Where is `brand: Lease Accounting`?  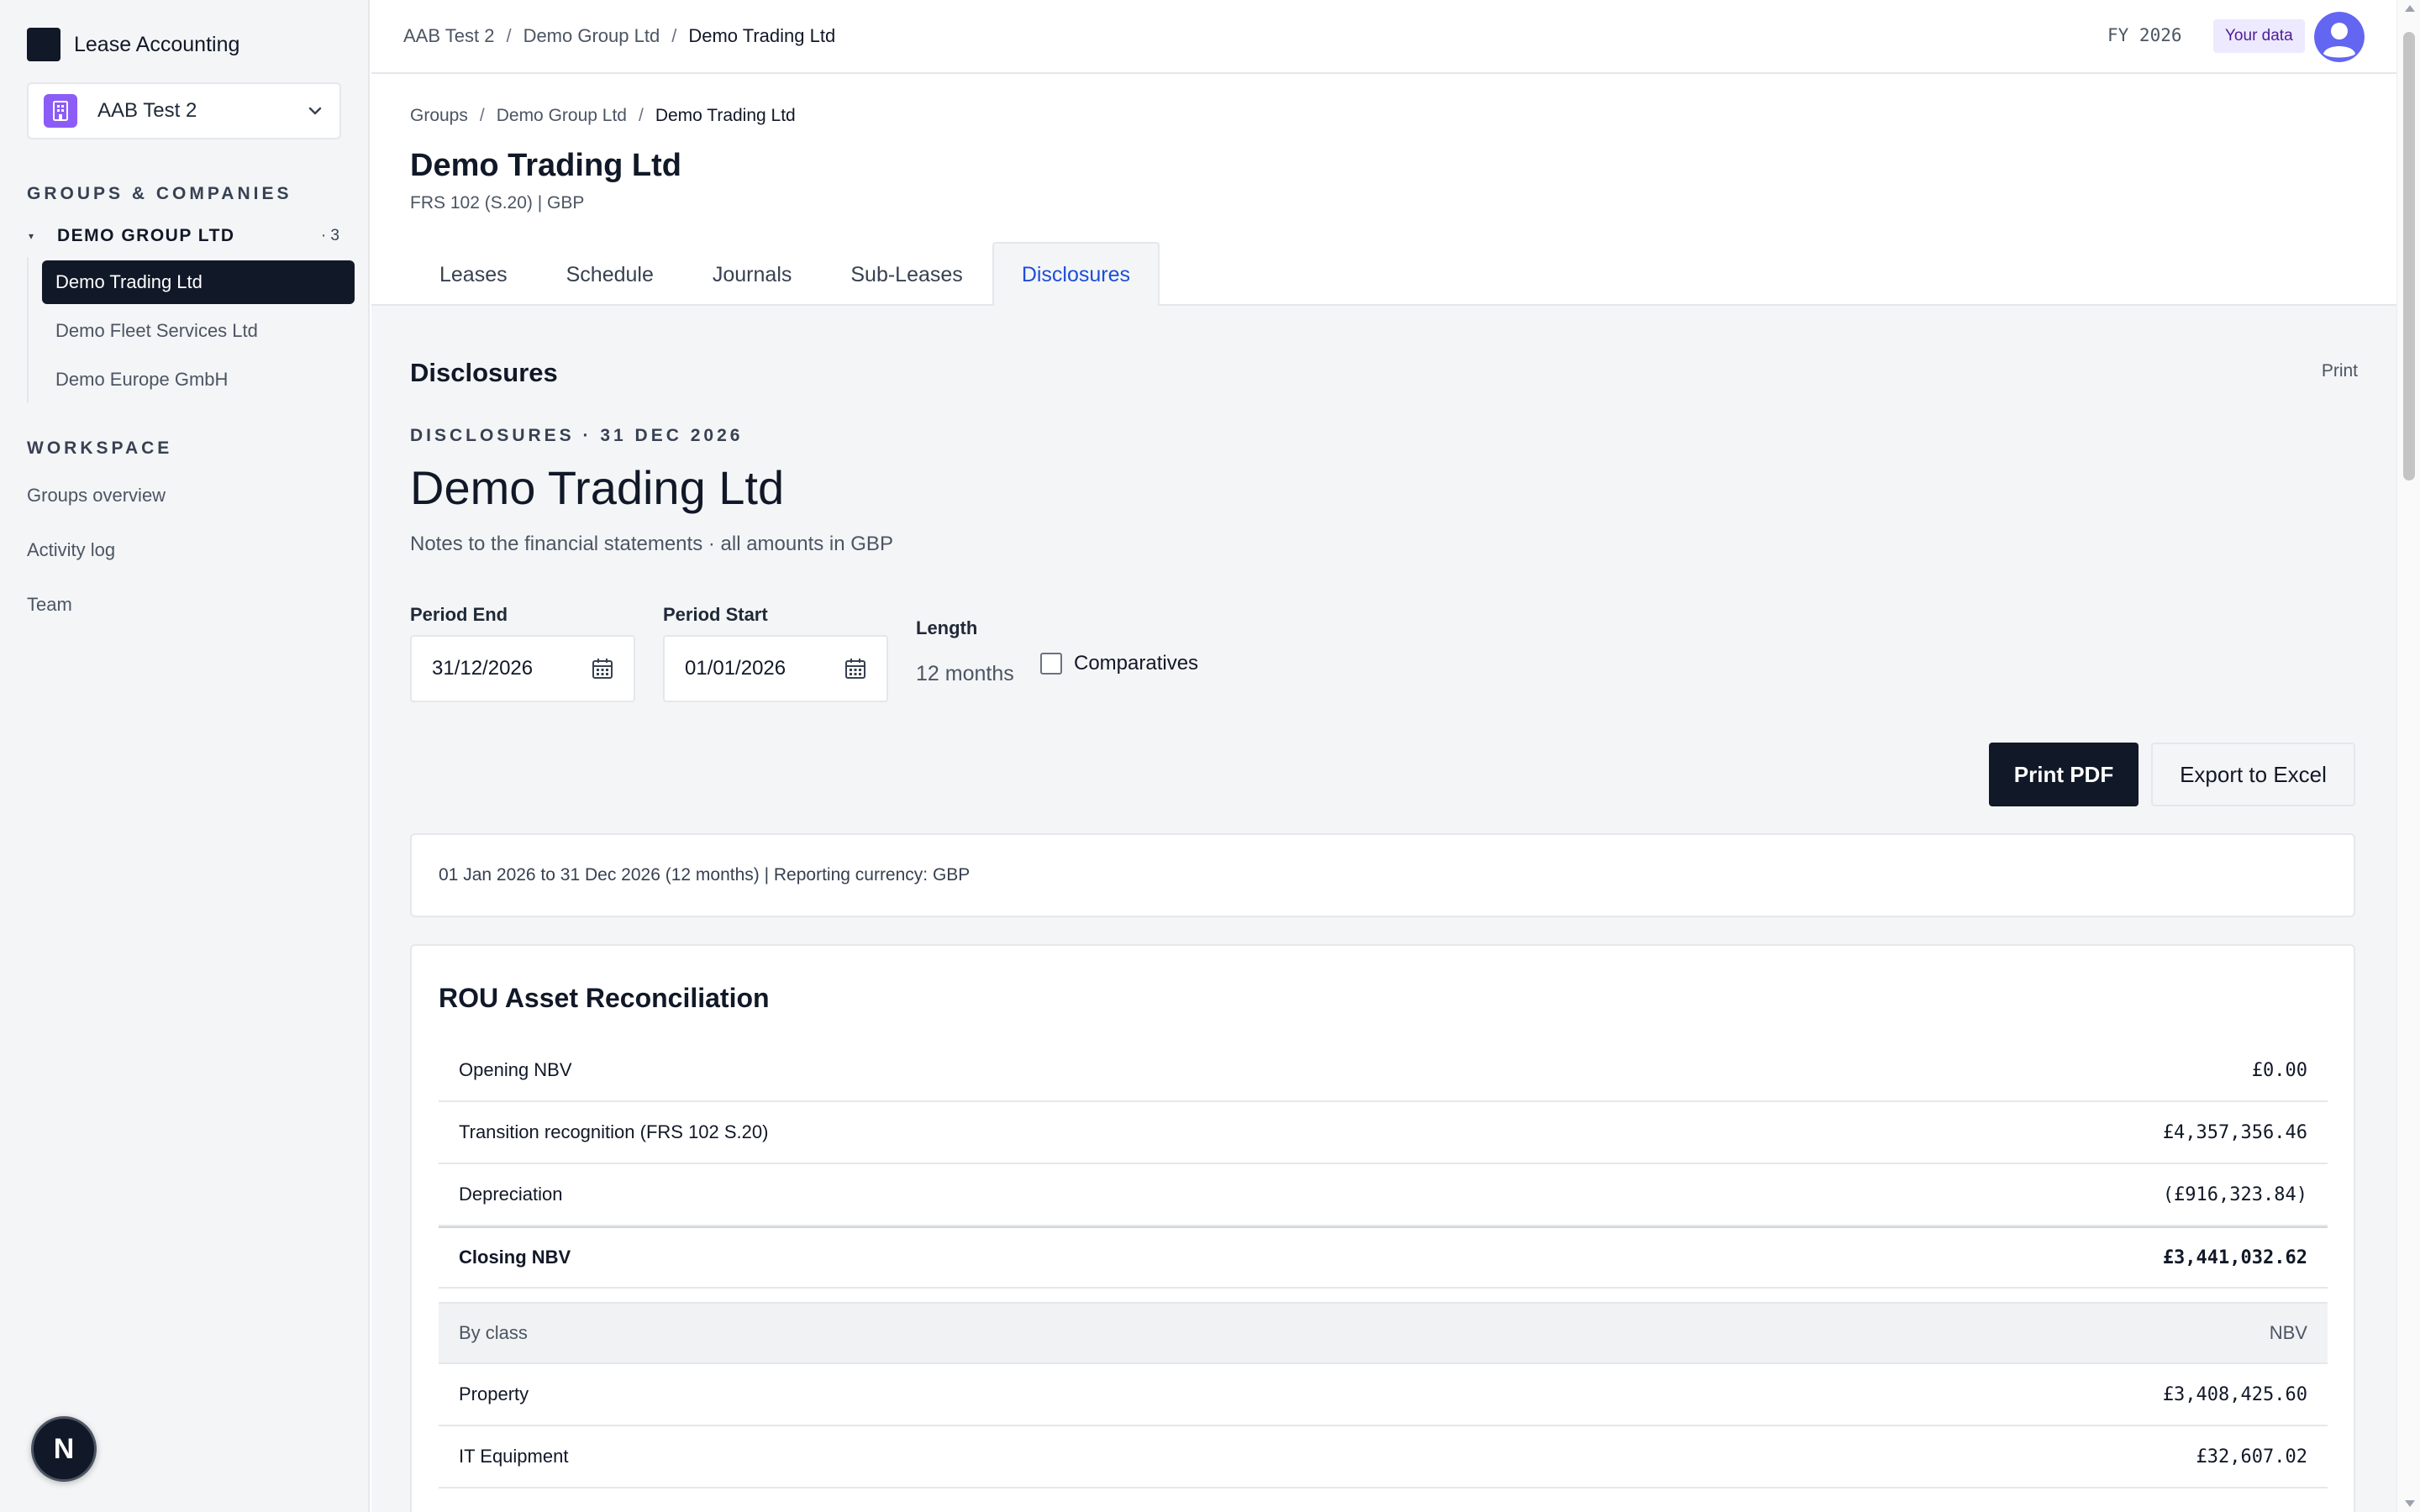 brand: Lease Accounting is located at coordinates (133, 44).